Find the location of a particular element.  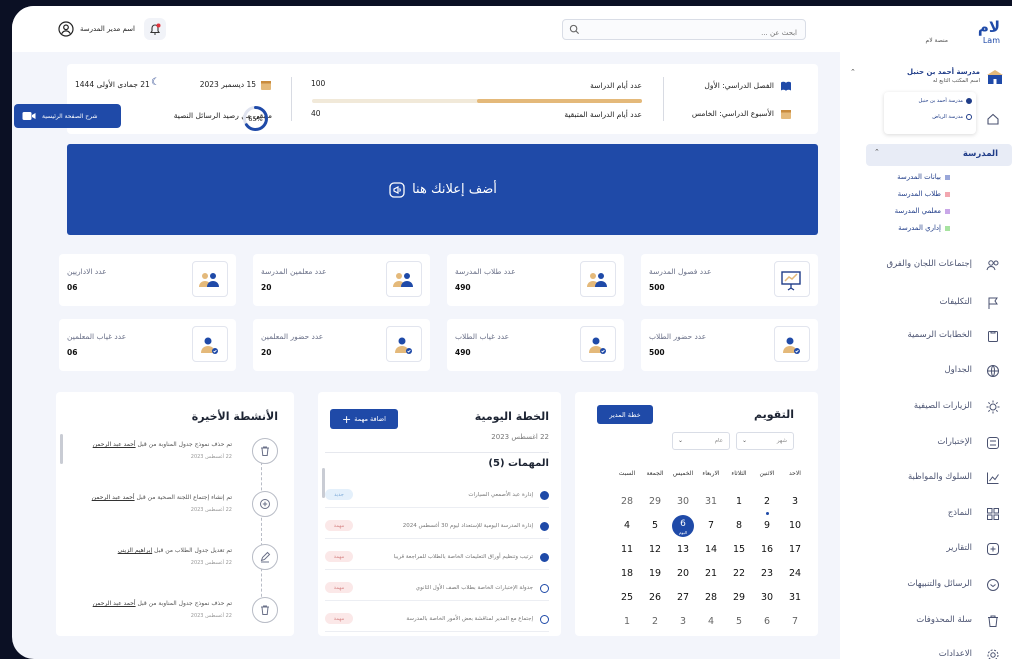

calendar-day: 20 is located at coordinates (683, 573).